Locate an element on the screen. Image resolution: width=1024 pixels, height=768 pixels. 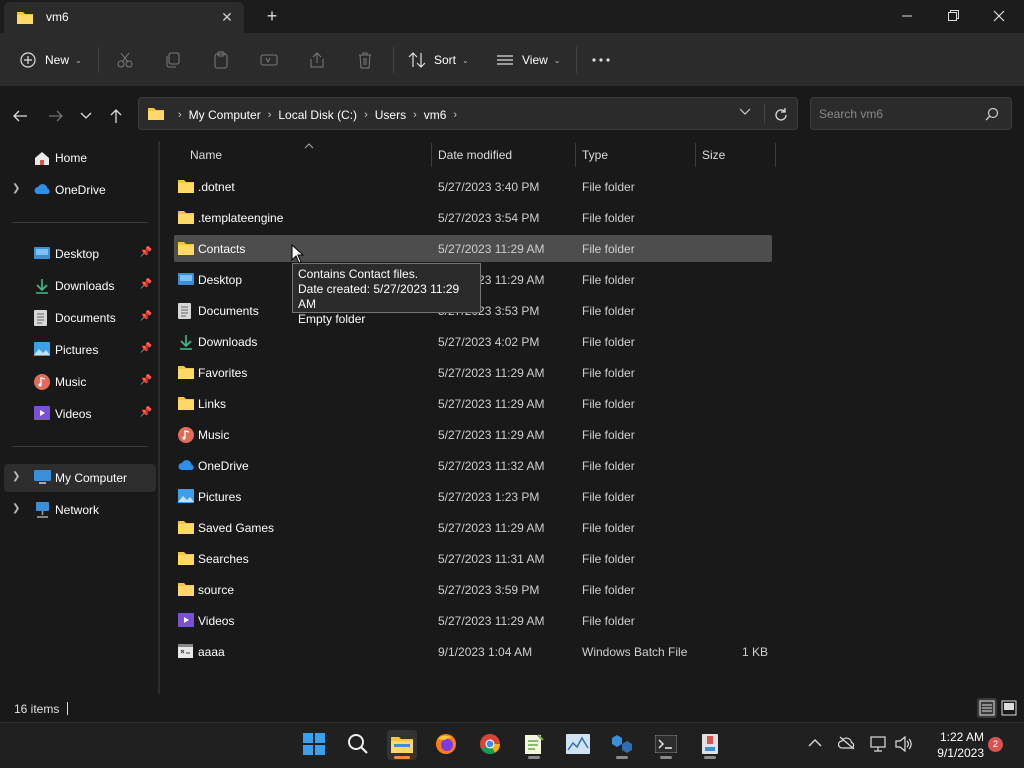
cut-button is located at coordinates (125, 60).